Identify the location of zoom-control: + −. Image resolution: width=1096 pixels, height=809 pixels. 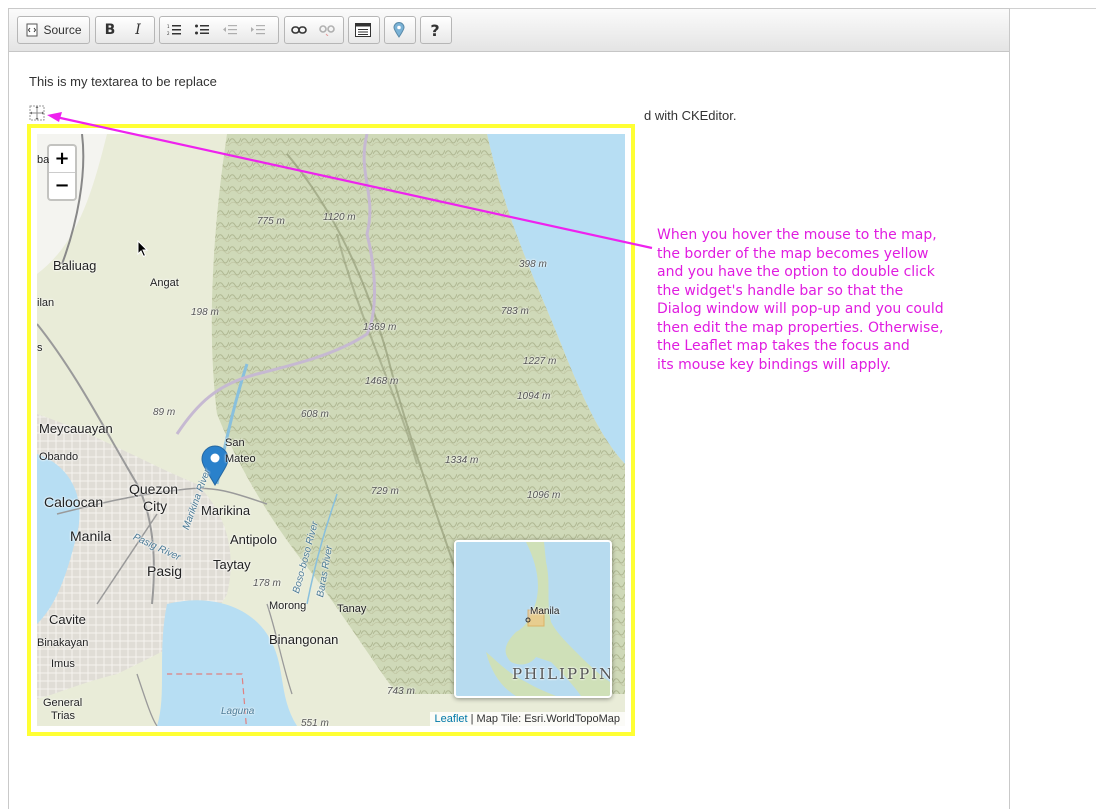
(62, 172).